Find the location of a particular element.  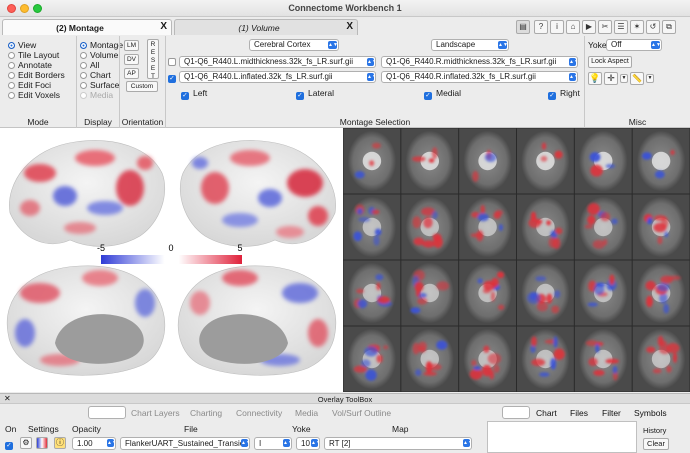

display-chart: Chart is located at coordinates (95, 75).